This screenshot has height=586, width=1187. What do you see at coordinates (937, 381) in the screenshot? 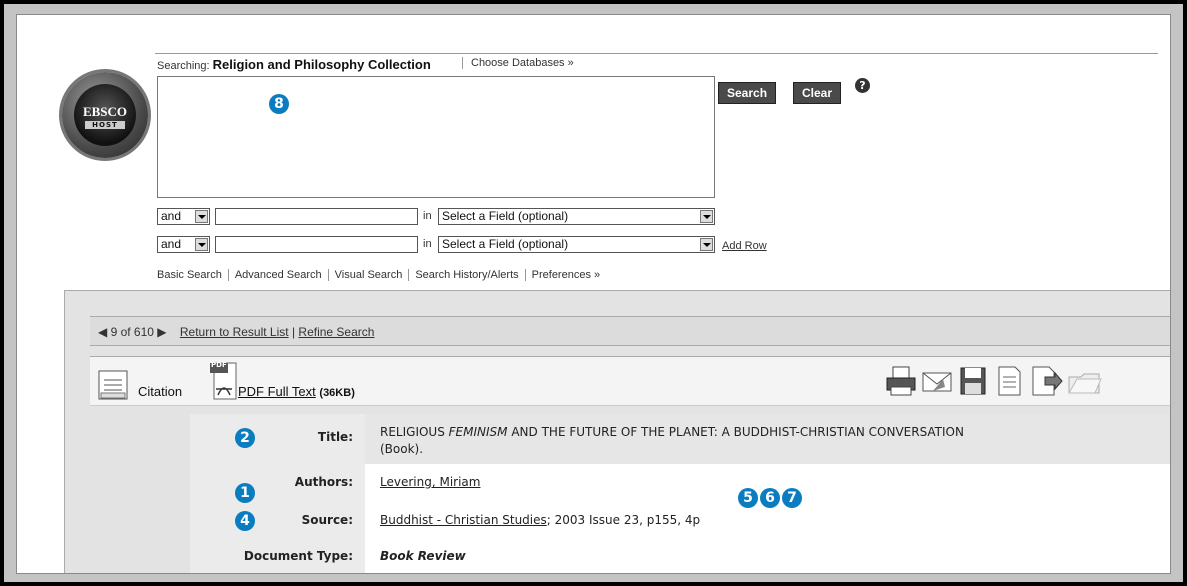
I see `email-icon` at bounding box center [937, 381].